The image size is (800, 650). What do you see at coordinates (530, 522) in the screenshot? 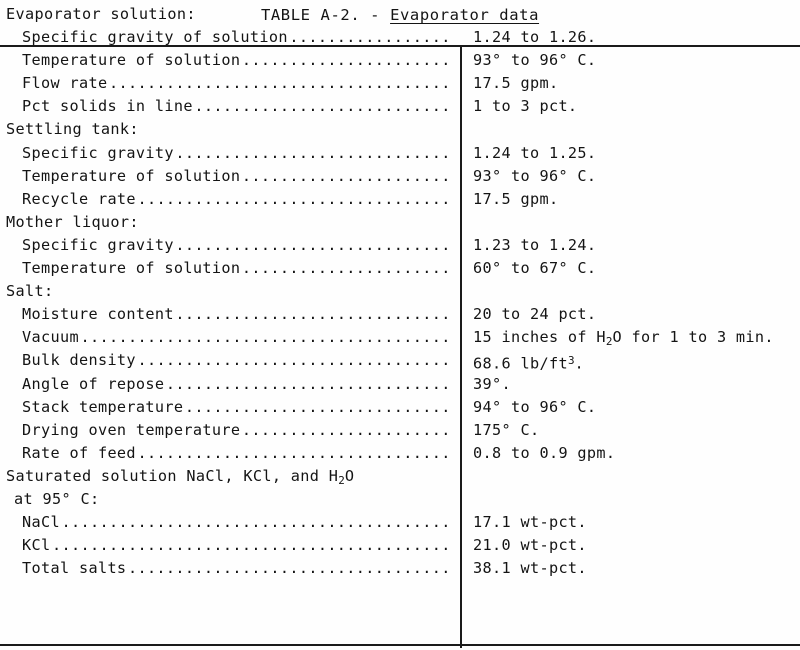
I see `row-value: 17.1 wt-pct.` at bounding box center [530, 522].